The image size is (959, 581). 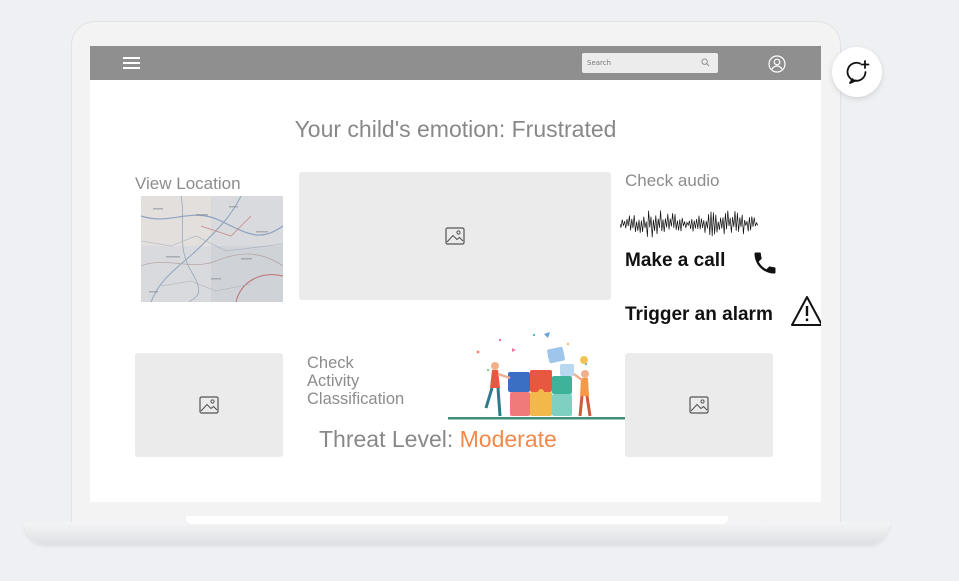 I want to click on audio-waveform, so click(x=689, y=224).